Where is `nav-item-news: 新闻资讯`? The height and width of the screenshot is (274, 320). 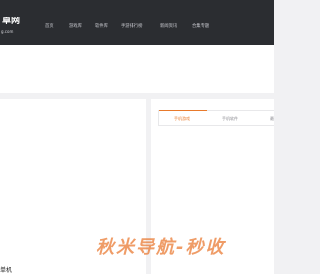 nav-item-news: 新闻资讯 is located at coordinates (168, 26).